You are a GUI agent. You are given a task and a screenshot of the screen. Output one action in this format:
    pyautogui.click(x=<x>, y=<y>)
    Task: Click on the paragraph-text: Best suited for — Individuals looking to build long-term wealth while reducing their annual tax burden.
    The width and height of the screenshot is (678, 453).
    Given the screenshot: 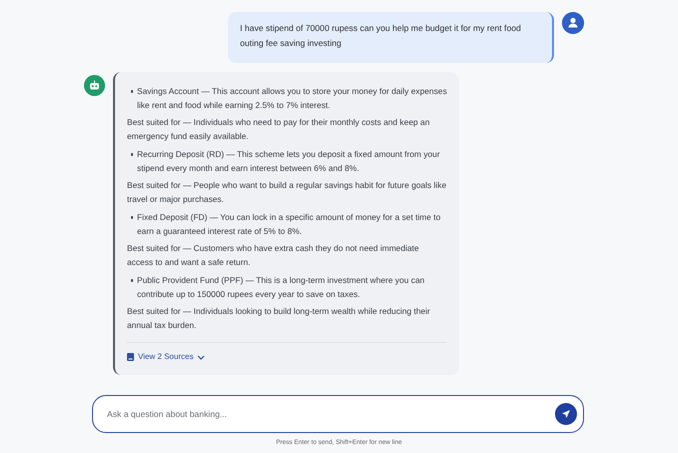 What is the action you would take?
    pyautogui.click(x=279, y=318)
    